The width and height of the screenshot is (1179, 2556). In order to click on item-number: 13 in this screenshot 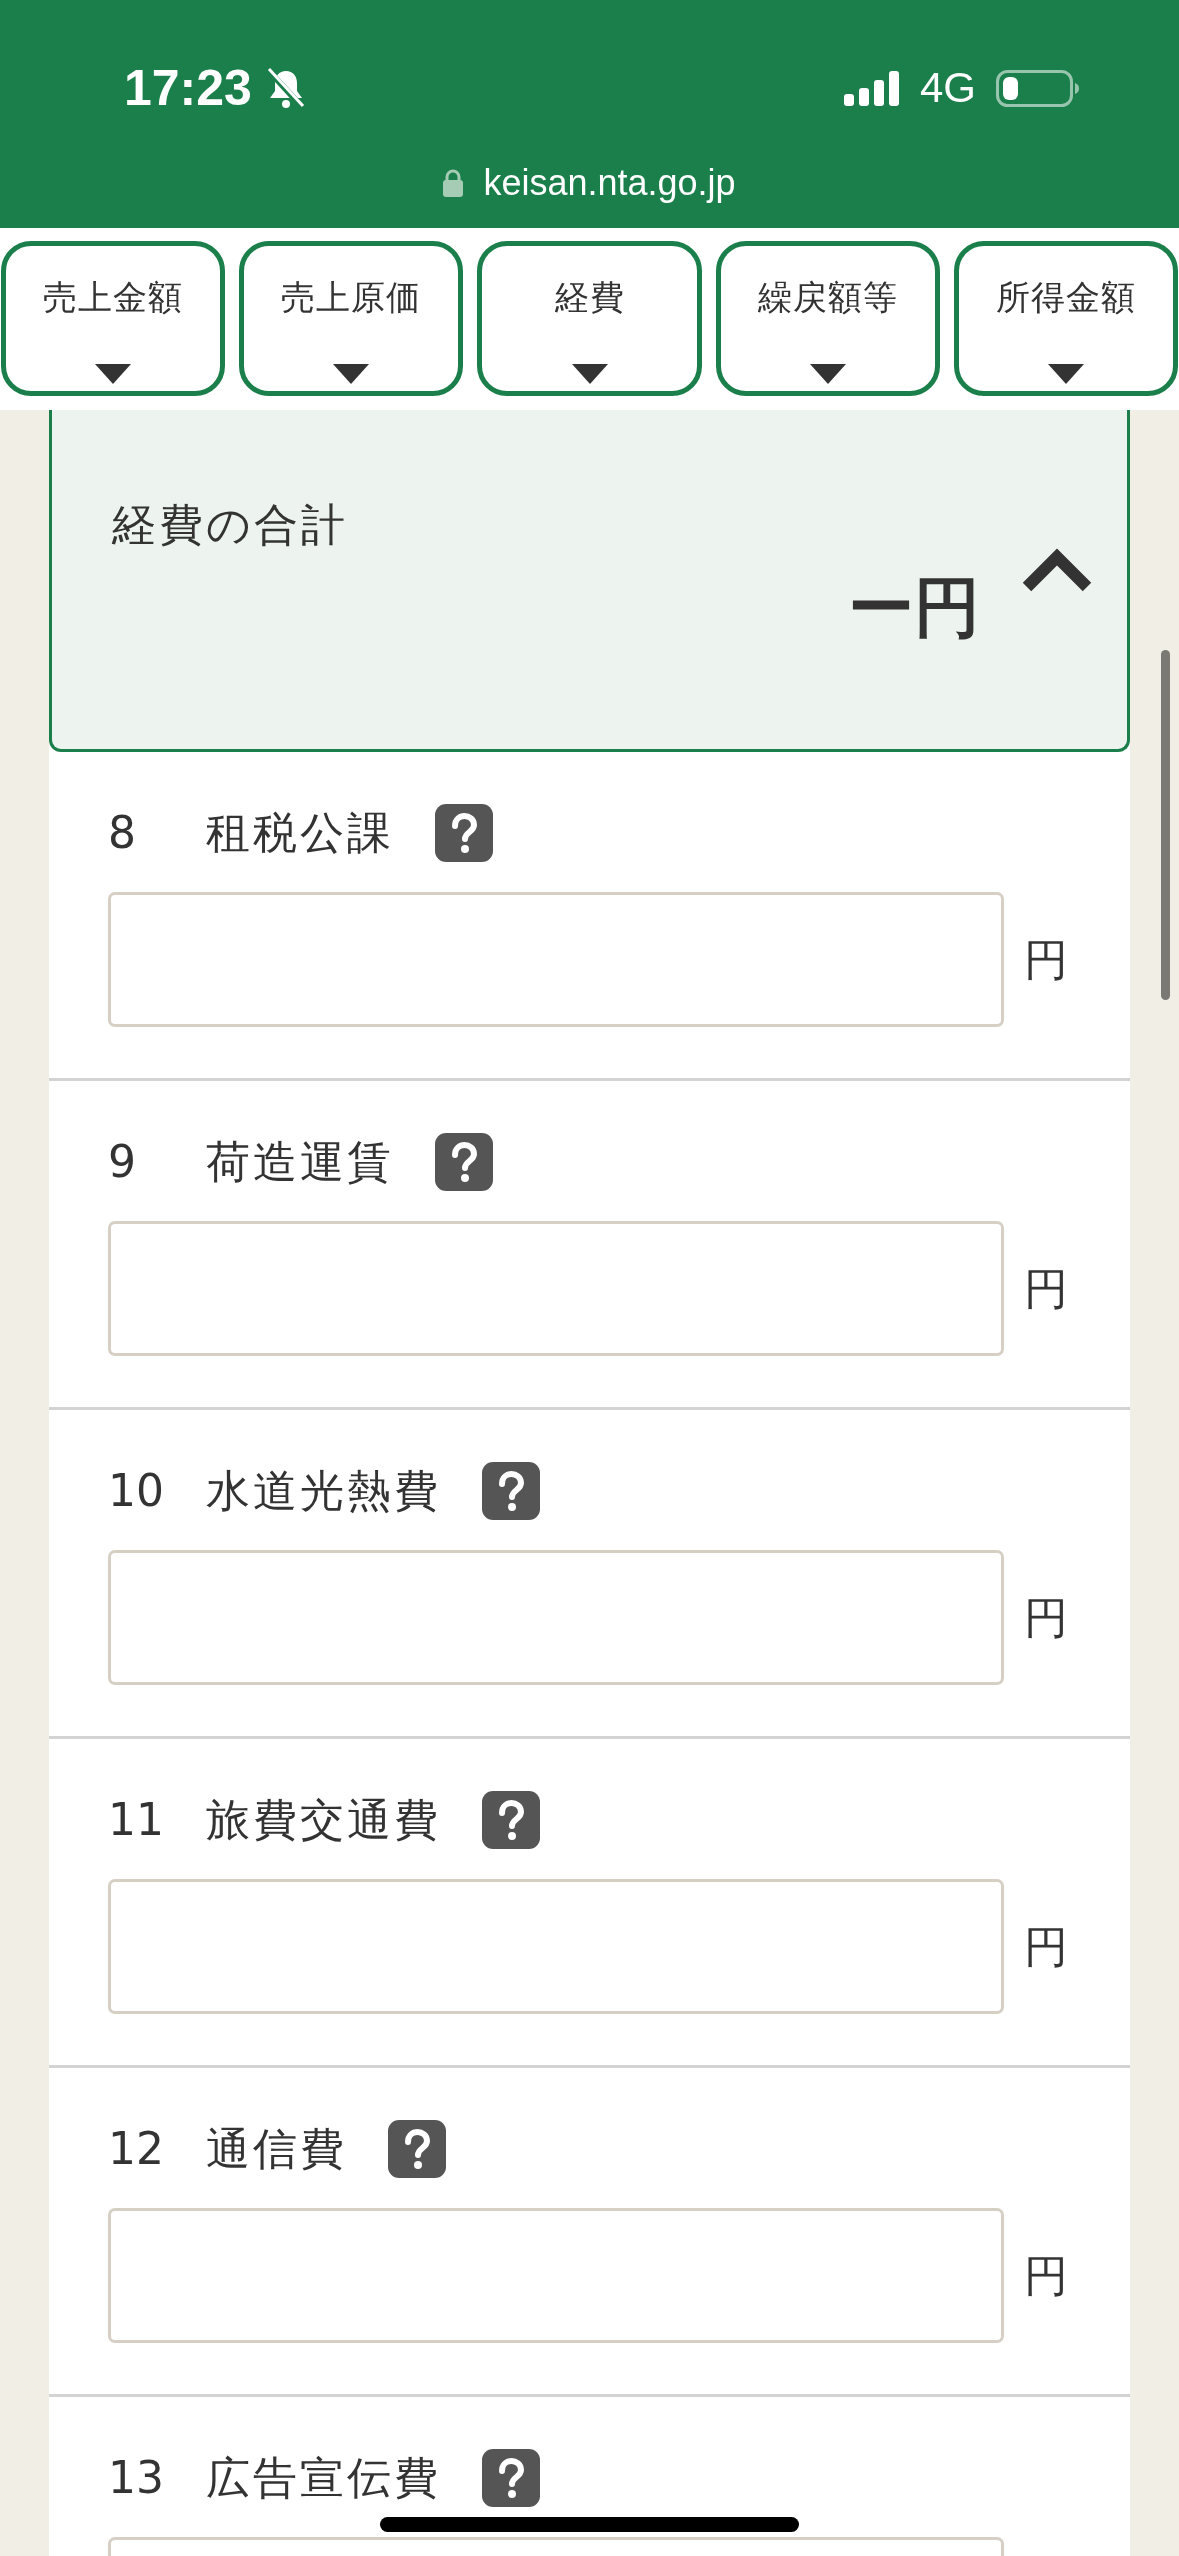, I will do `click(136, 2478)`.